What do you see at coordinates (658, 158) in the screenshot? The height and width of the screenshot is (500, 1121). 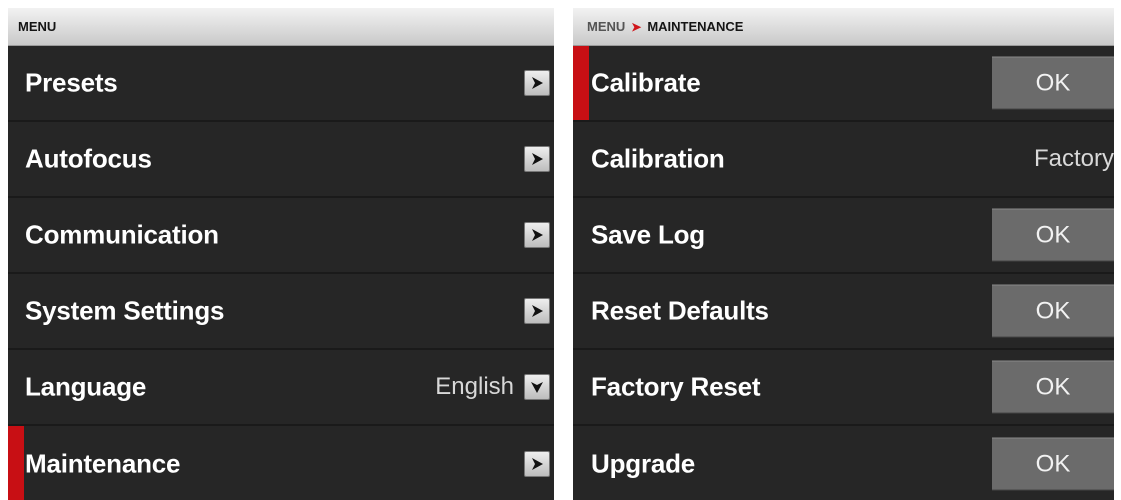 I see `maintenance-item-label: Calibration` at bounding box center [658, 158].